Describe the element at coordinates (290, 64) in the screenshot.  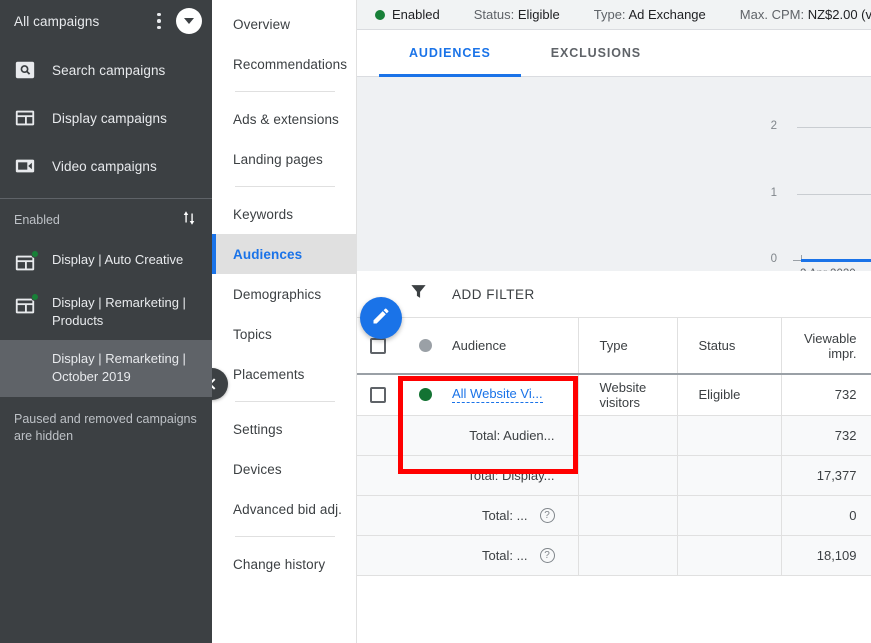
I see `nav-item-label: Recommendations` at that location.